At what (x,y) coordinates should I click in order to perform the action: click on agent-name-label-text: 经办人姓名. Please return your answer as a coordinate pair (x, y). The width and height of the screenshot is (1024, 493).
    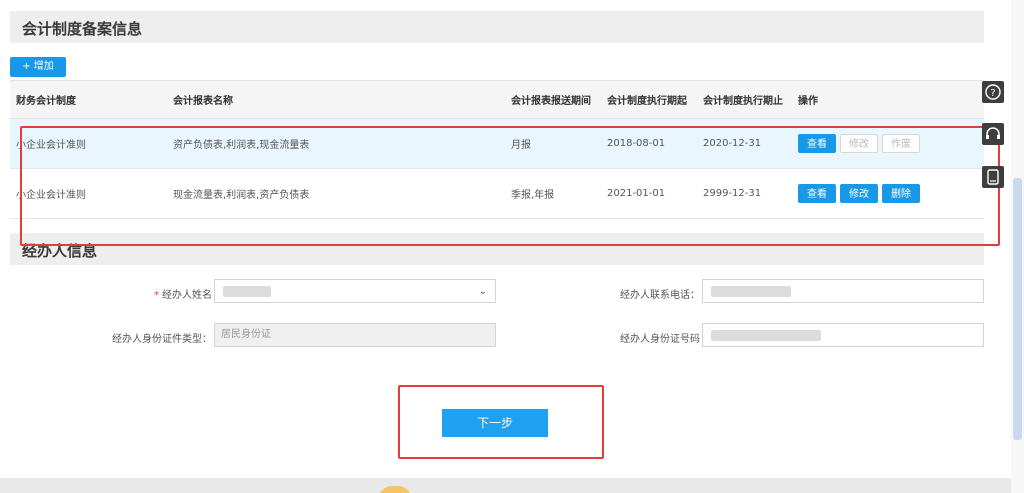
    Looking at the image, I should click on (187, 295).